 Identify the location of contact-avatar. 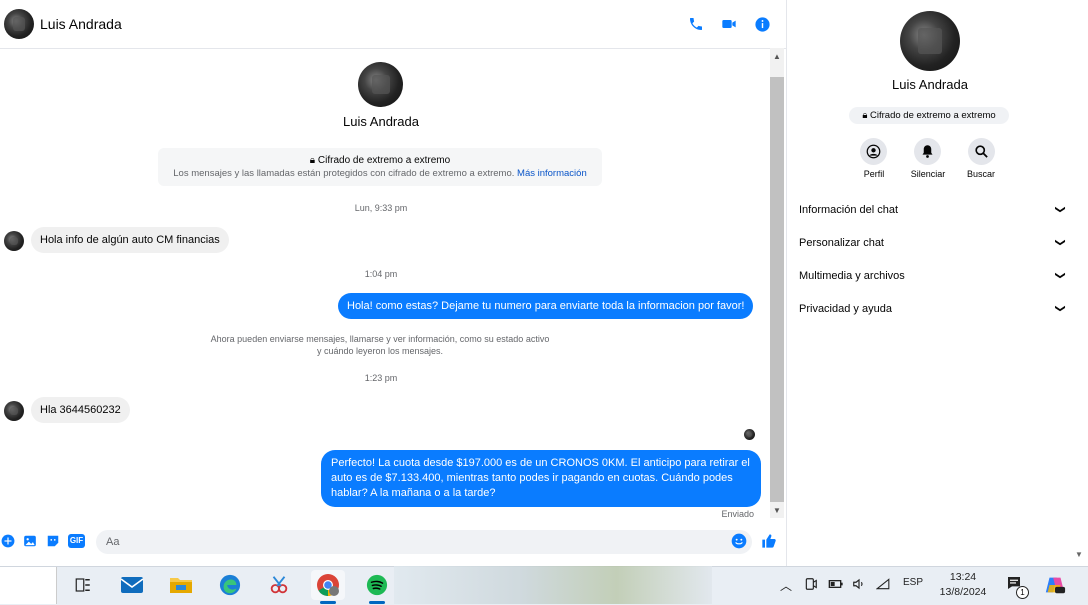
(19, 24).